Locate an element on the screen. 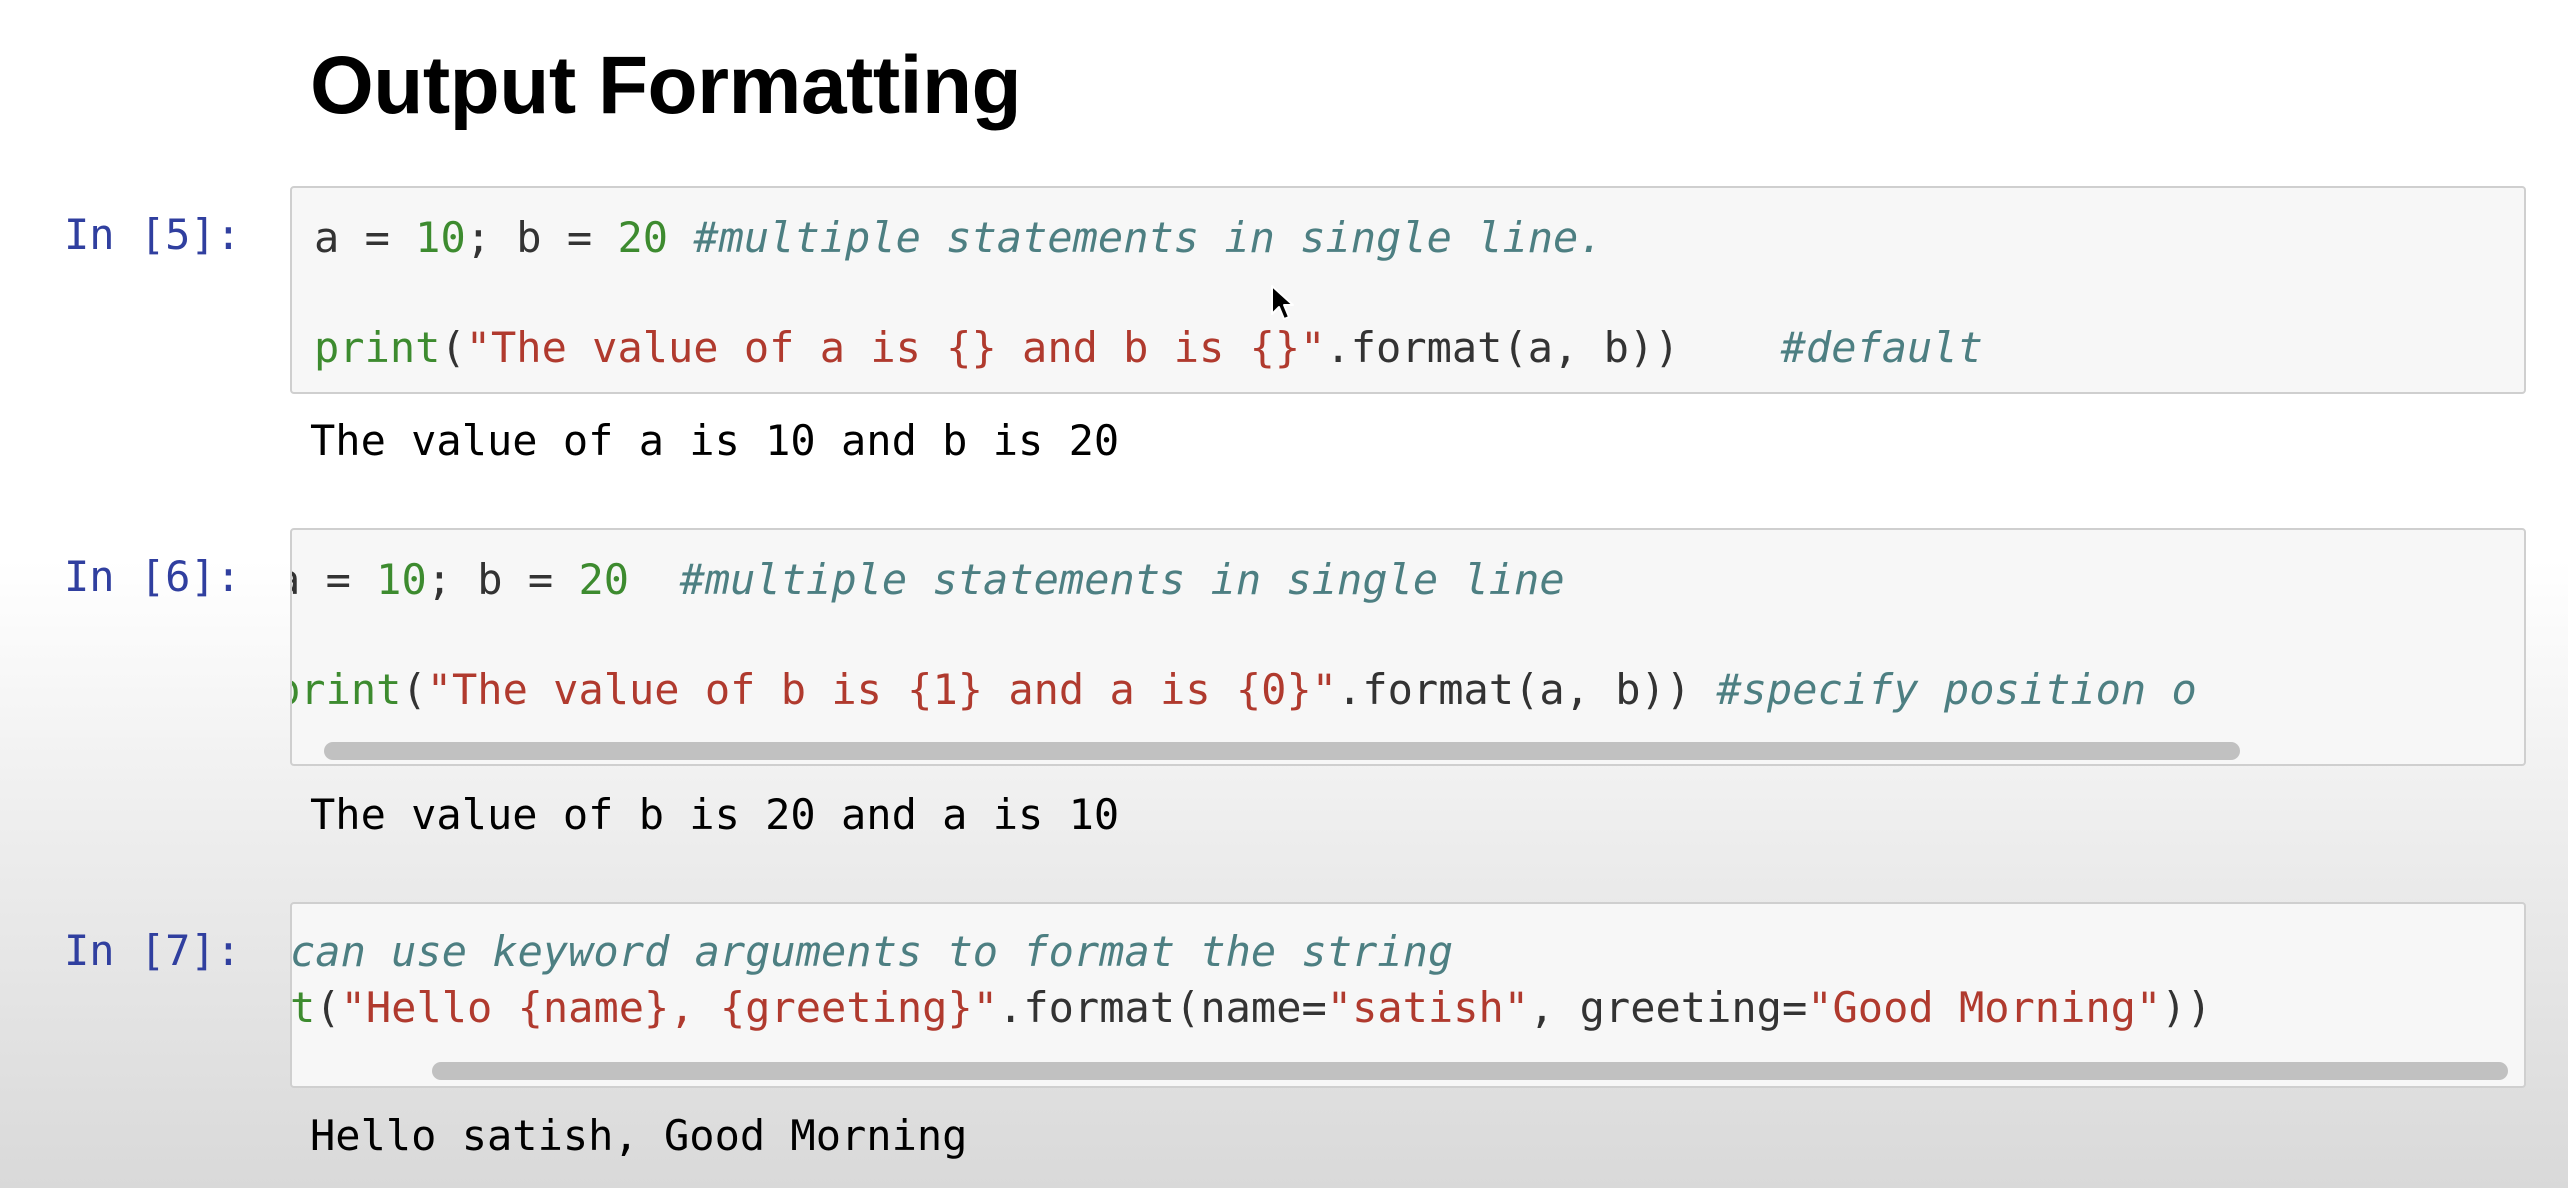  code-token: "The value of b is {1} and a is {0}" is located at coordinates (882, 689).